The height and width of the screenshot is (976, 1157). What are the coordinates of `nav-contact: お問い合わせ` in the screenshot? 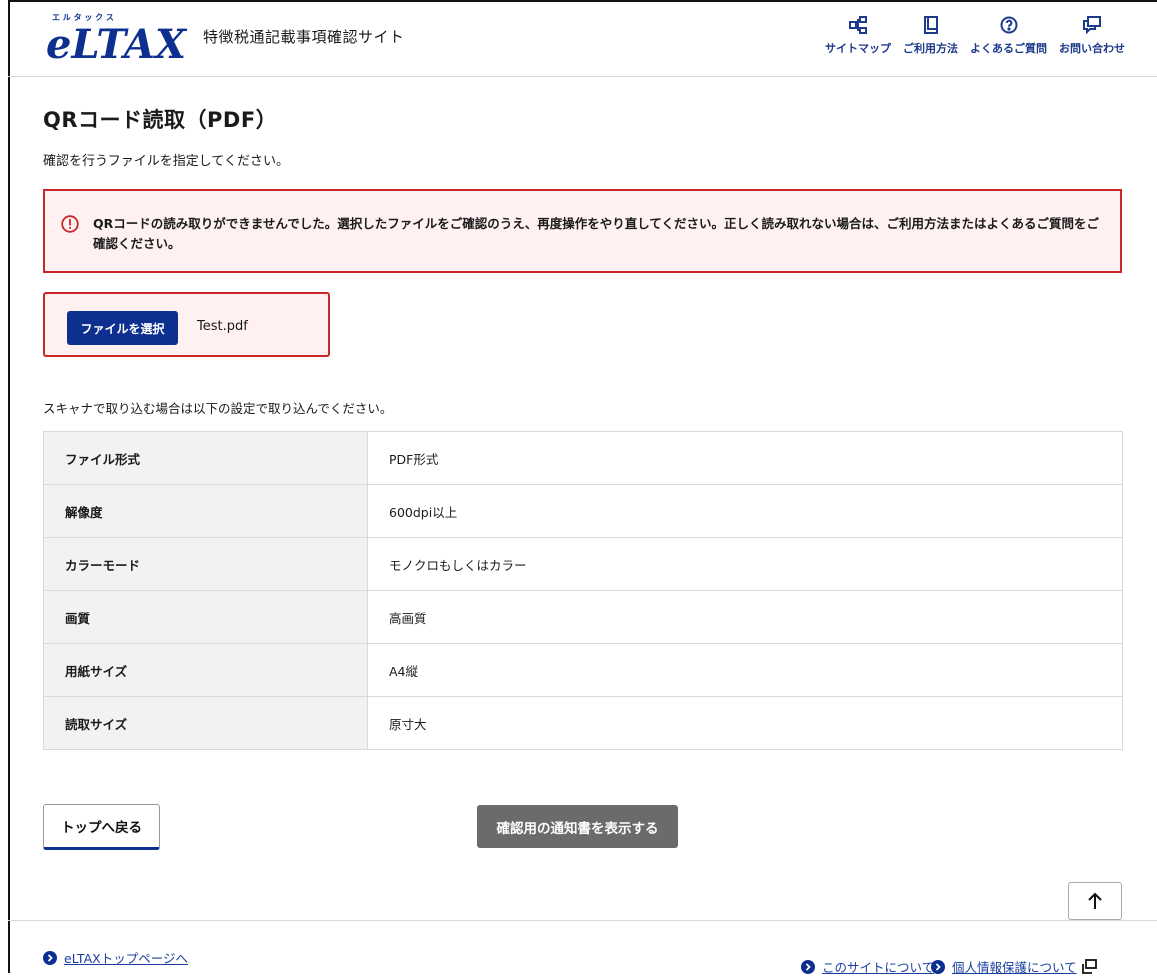 It's located at (1092, 36).